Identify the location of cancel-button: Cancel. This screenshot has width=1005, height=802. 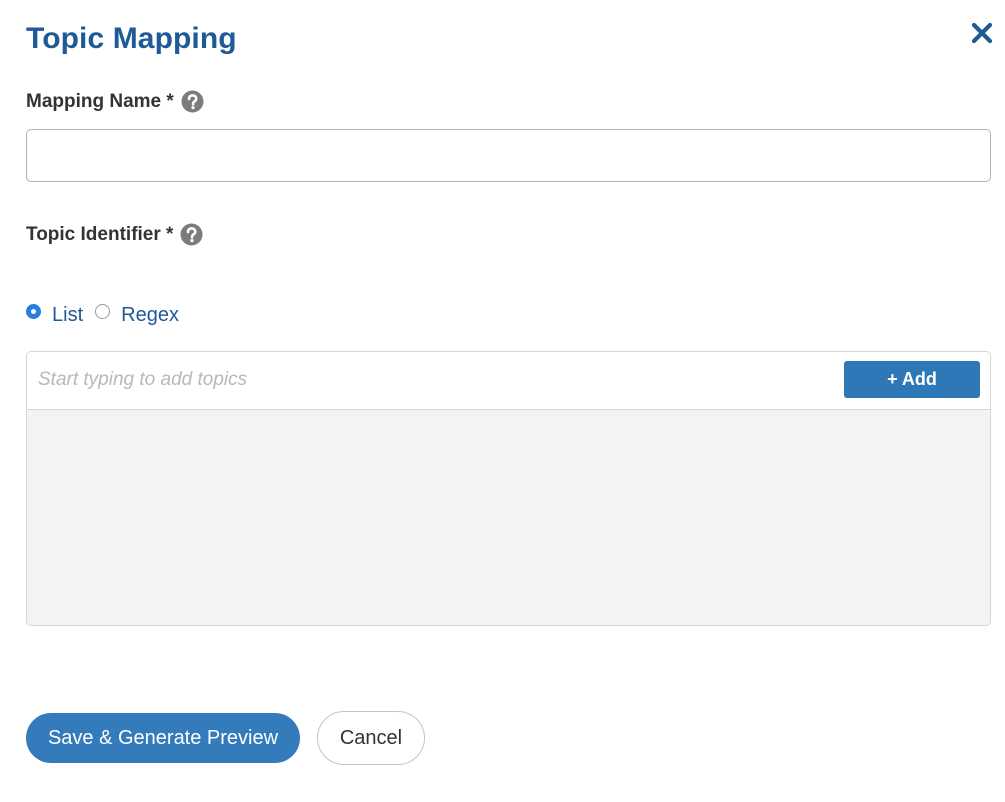
(371, 738).